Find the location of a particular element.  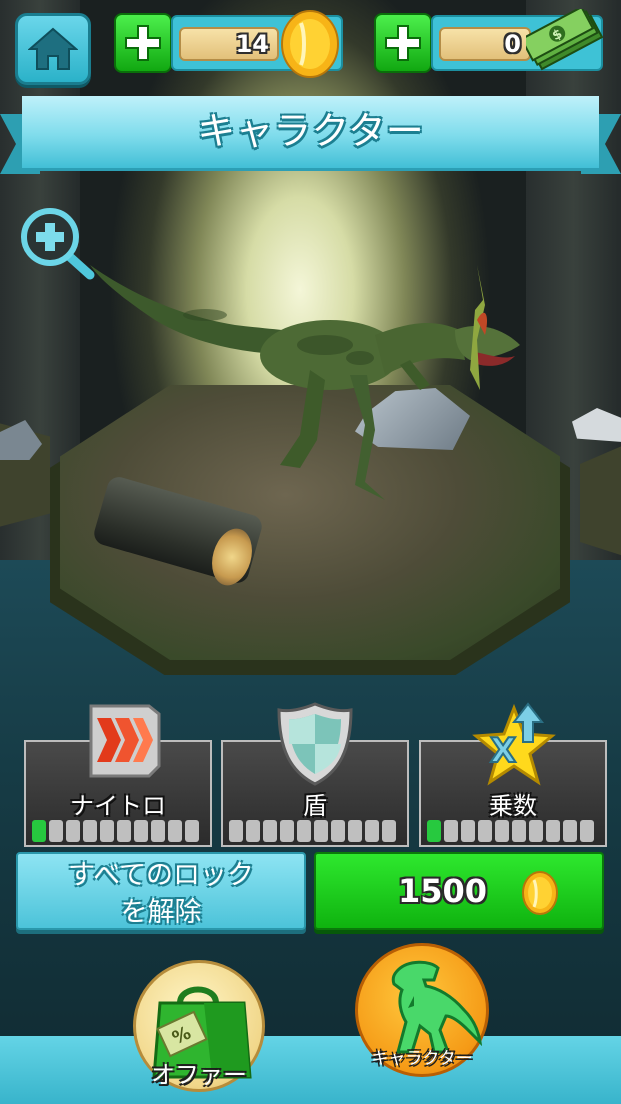

cash-balance-bar: 0 $ is located at coordinates (489, 41).